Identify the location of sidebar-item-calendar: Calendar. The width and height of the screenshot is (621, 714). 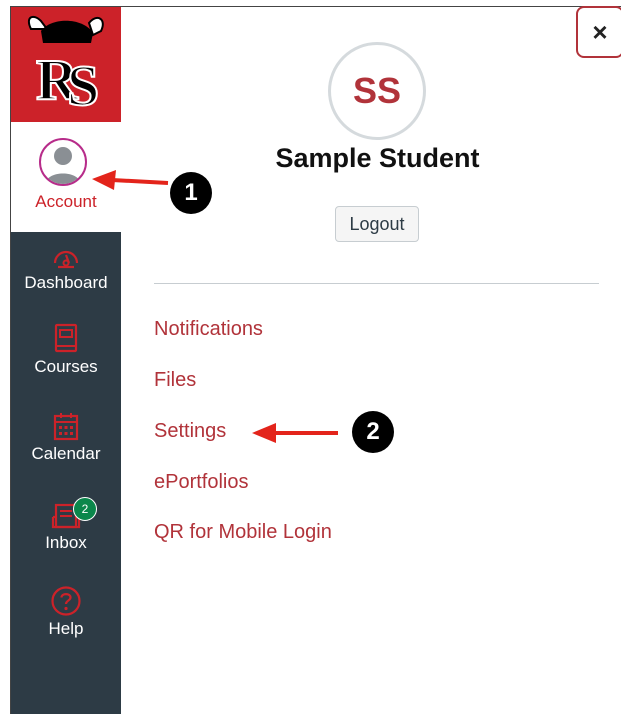
(66, 438).